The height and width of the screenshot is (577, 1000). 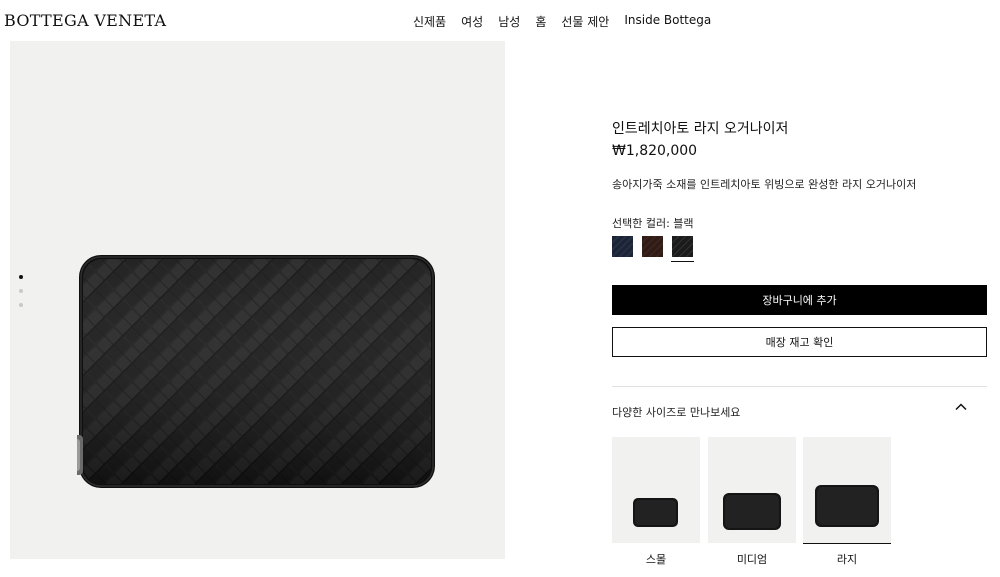 I want to click on nav-item-men: 남성, so click(x=509, y=21).